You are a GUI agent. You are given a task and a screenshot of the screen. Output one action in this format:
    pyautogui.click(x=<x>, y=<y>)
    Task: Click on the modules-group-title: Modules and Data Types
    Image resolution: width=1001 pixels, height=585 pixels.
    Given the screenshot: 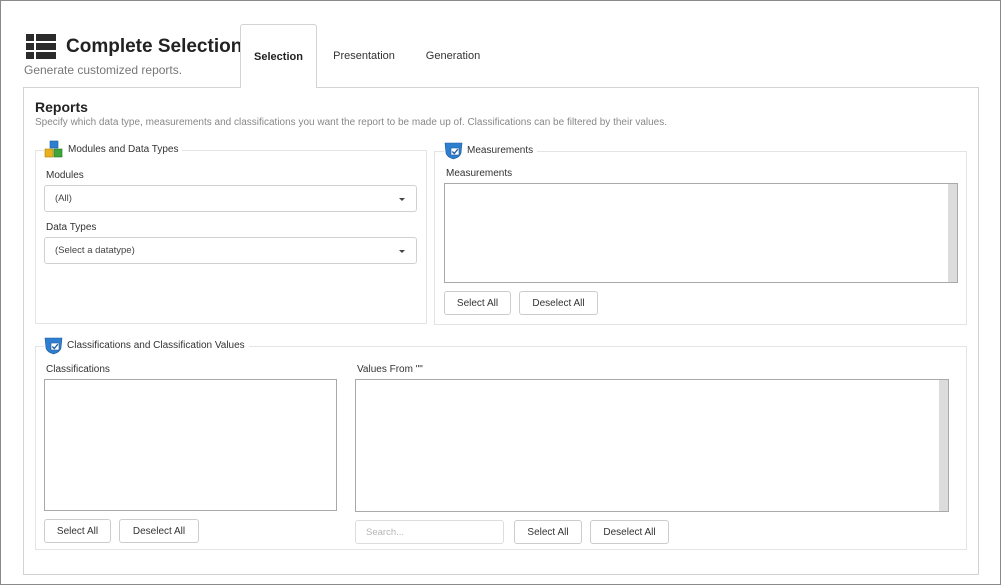 What is the action you would take?
    pyautogui.click(x=123, y=149)
    